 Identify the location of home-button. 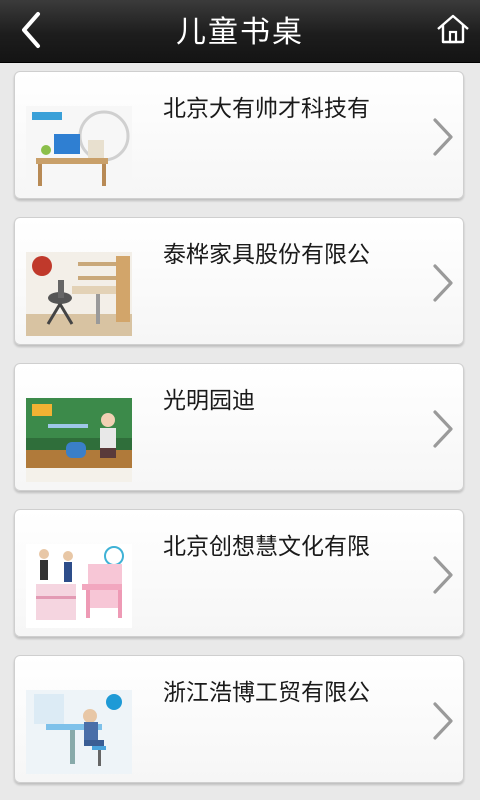
(453, 29).